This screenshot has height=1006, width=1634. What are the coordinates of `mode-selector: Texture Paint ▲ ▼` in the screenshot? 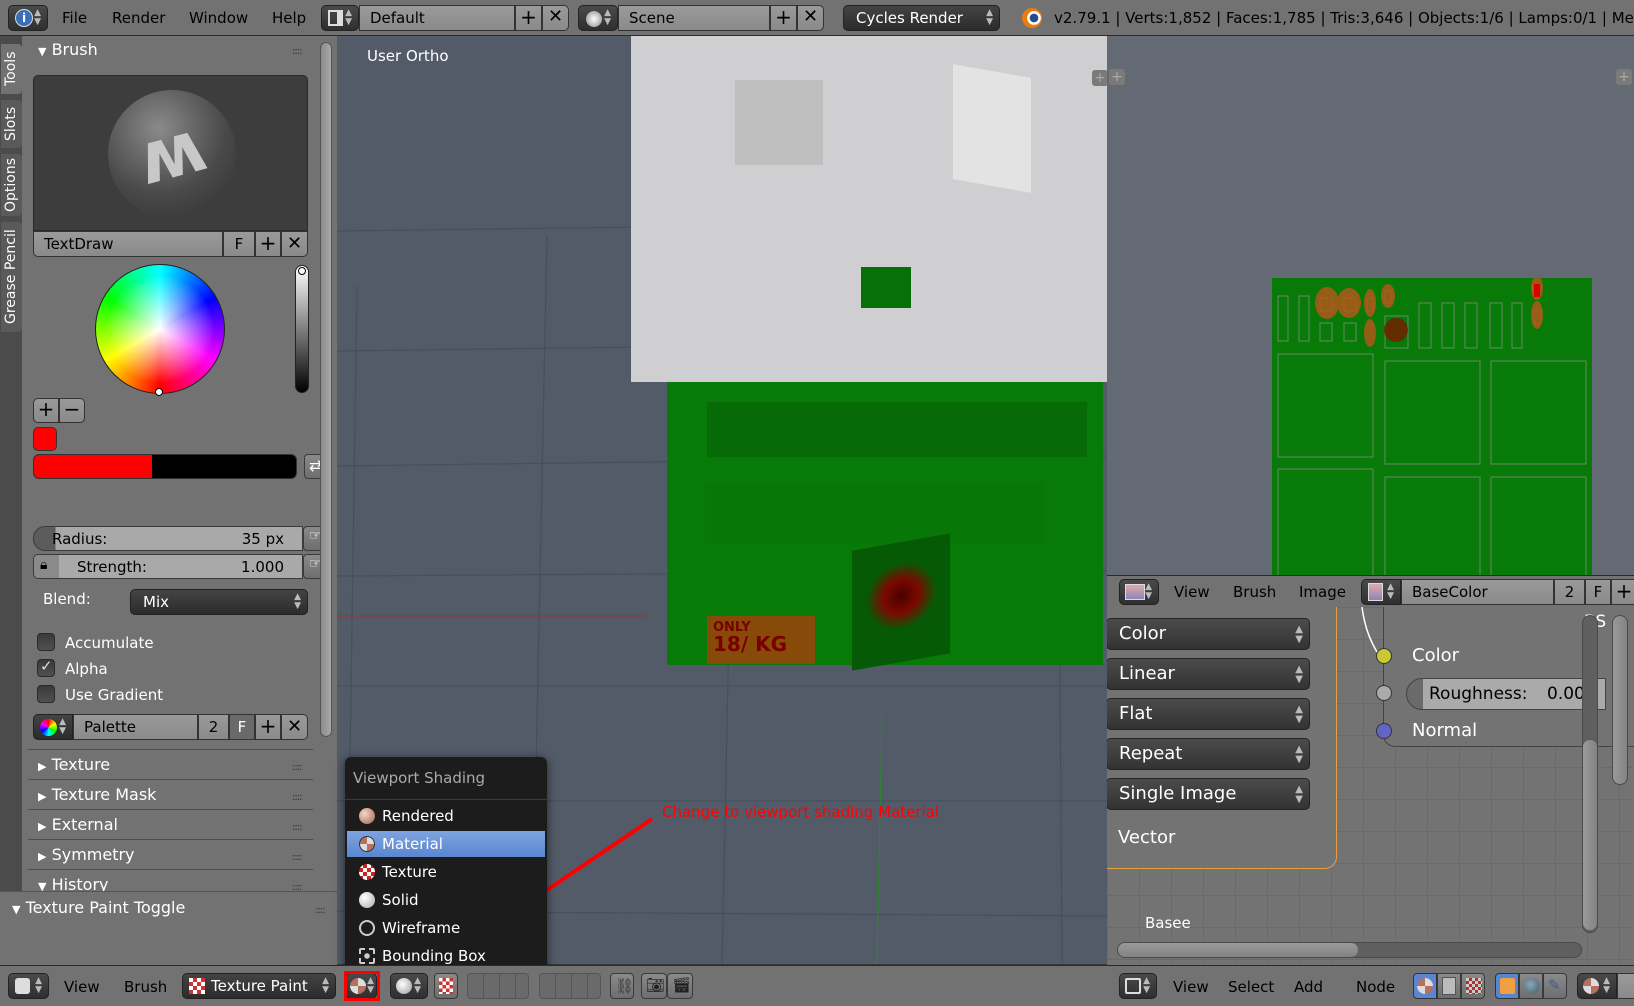 It's located at (259, 986).